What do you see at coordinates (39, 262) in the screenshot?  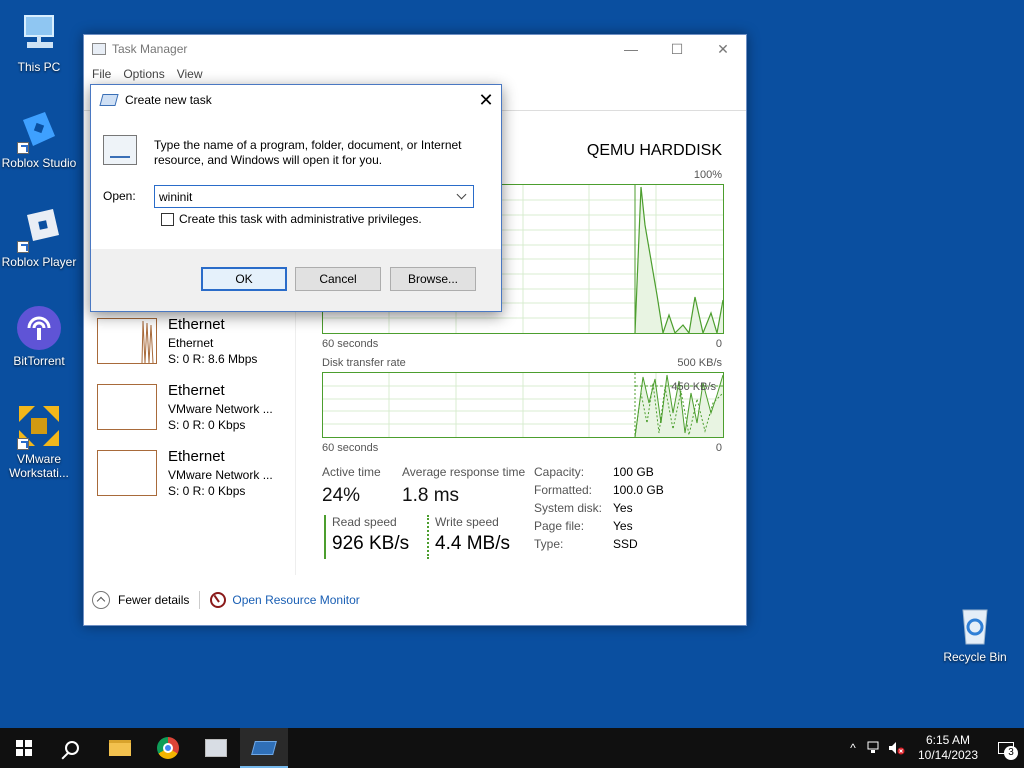 I see `desktop-icon-label: Roblox Player` at bounding box center [39, 262].